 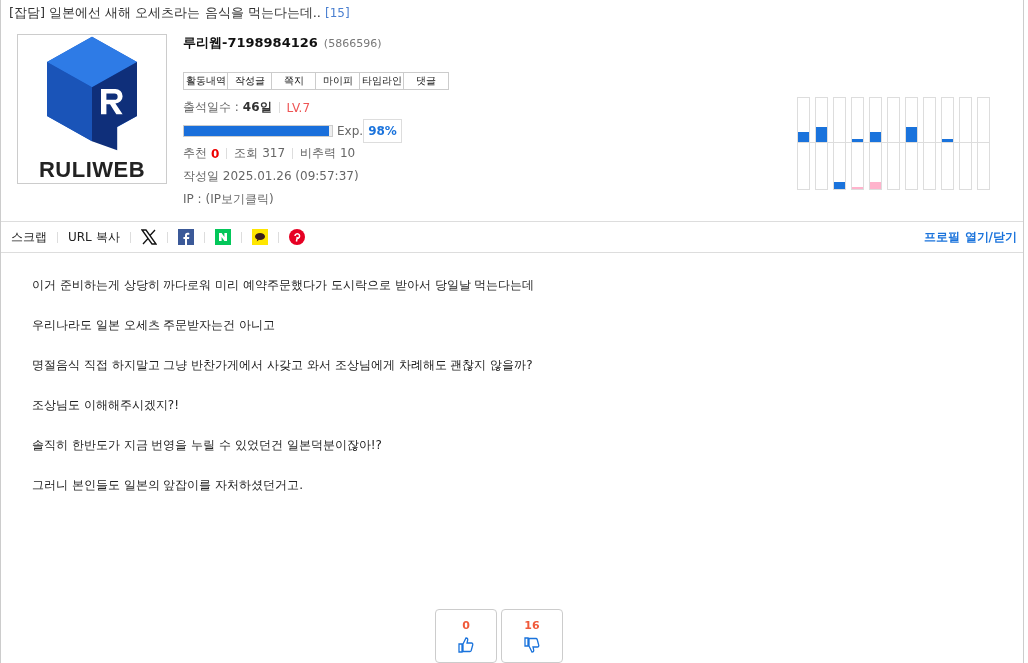 I want to click on dislike-ratio: 비추력 10, so click(x=328, y=153).